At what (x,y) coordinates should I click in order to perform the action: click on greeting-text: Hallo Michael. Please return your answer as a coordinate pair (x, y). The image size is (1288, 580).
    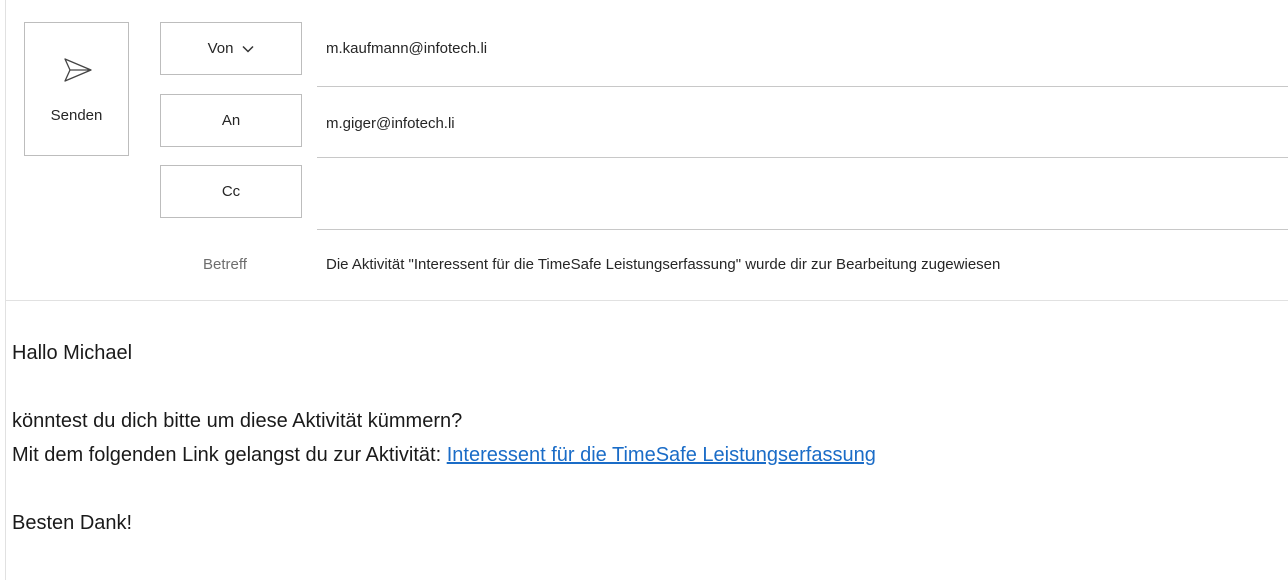
    Looking at the image, I should click on (72, 353).